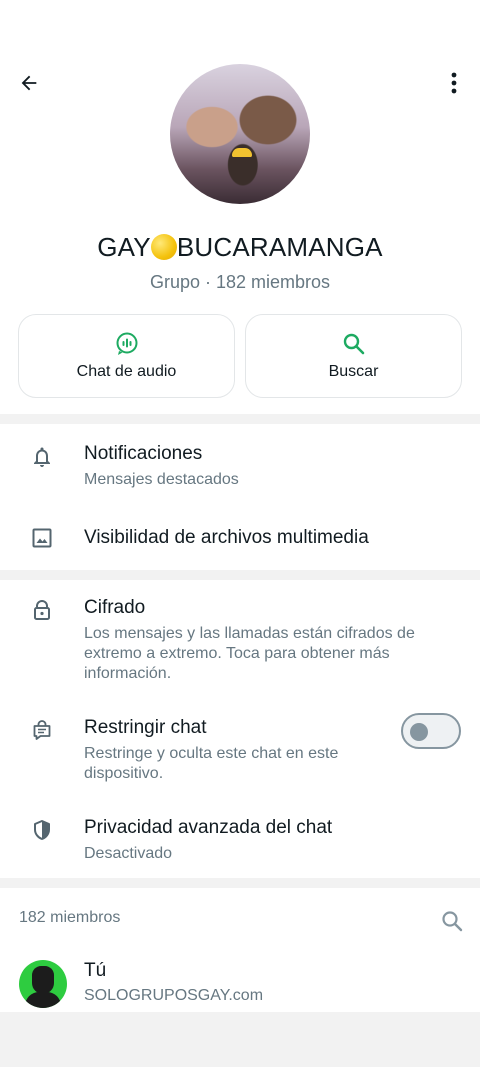  I want to click on arrow-back-icon, so click(29, 83).